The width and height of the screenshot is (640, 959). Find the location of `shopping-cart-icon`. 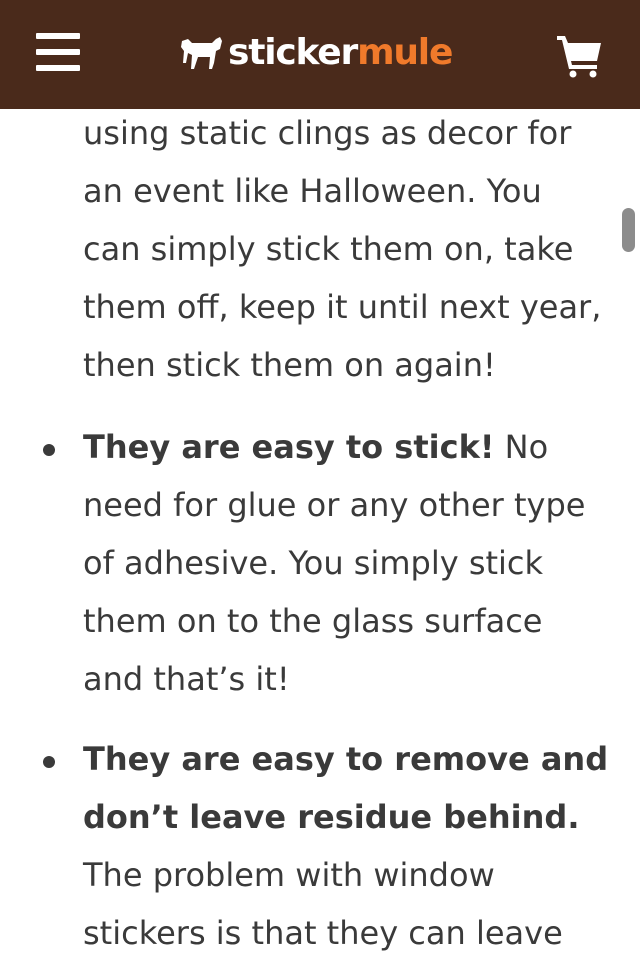

shopping-cart-icon is located at coordinates (580, 56).